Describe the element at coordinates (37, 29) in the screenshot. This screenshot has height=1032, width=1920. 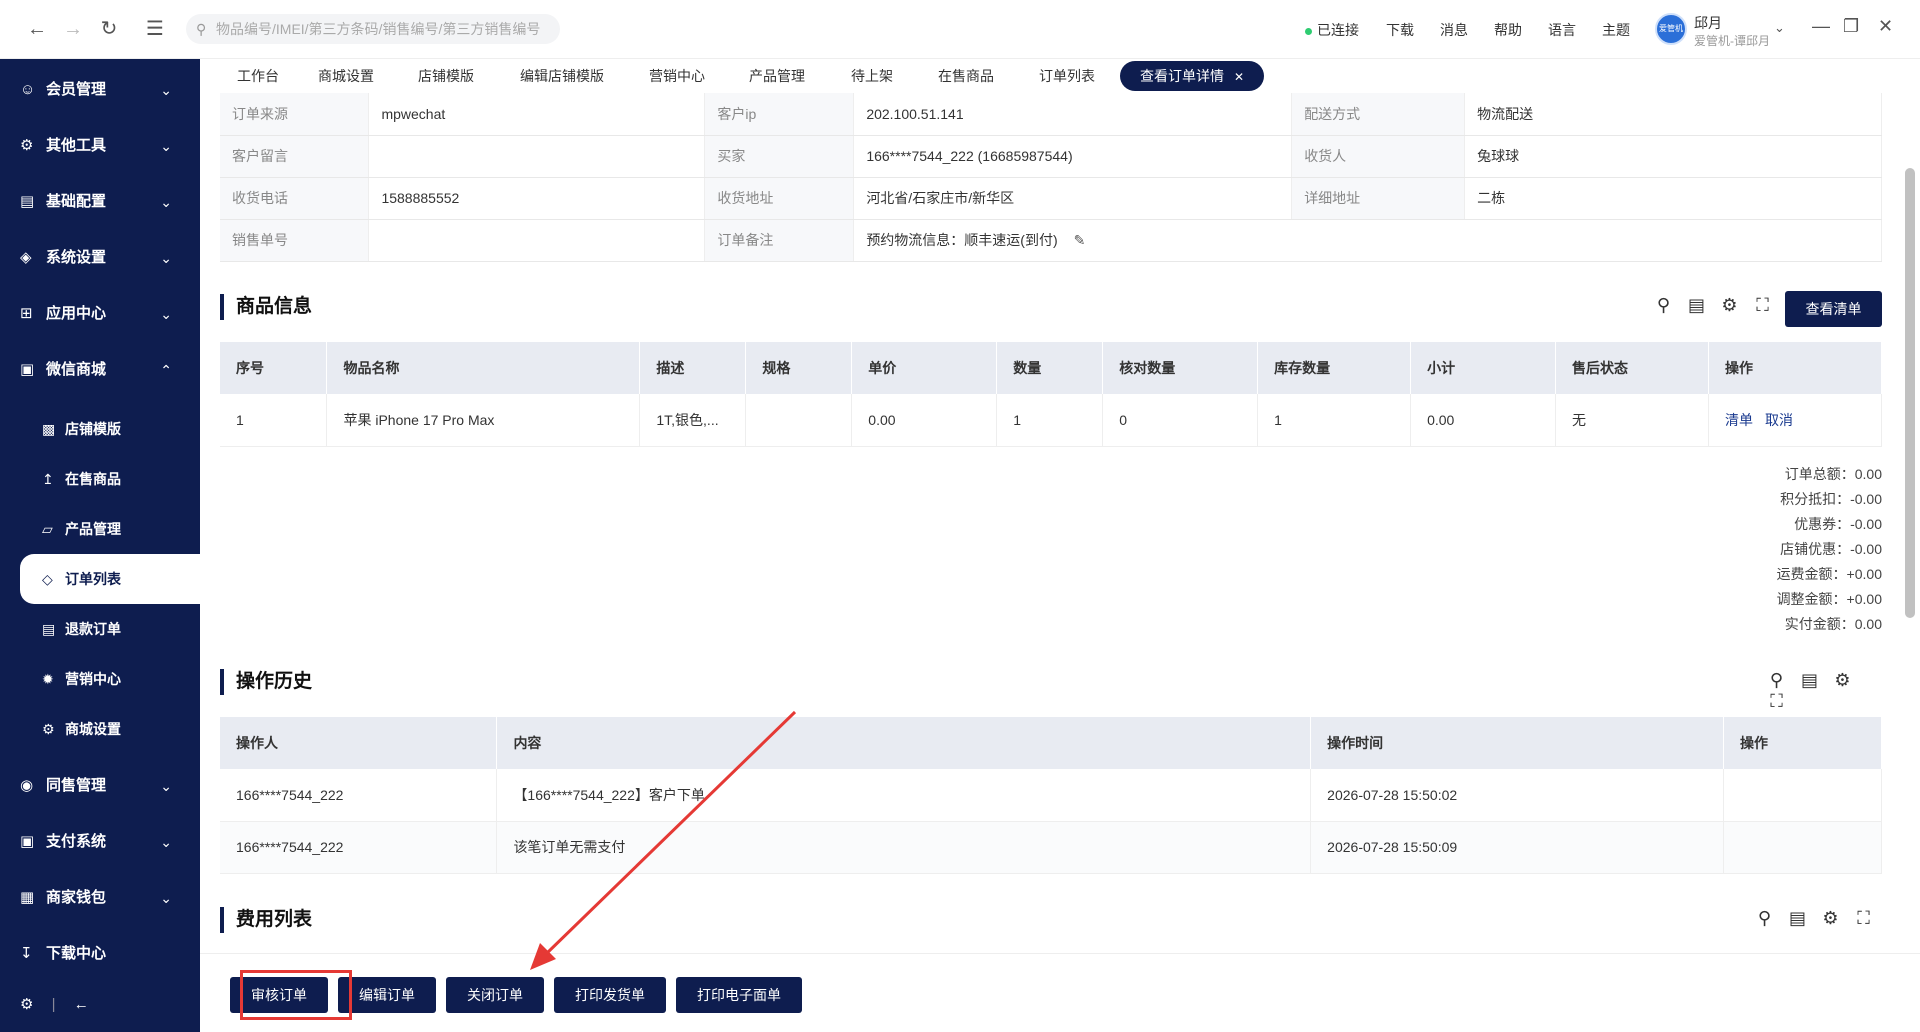
I see `back-icon: ←` at that location.